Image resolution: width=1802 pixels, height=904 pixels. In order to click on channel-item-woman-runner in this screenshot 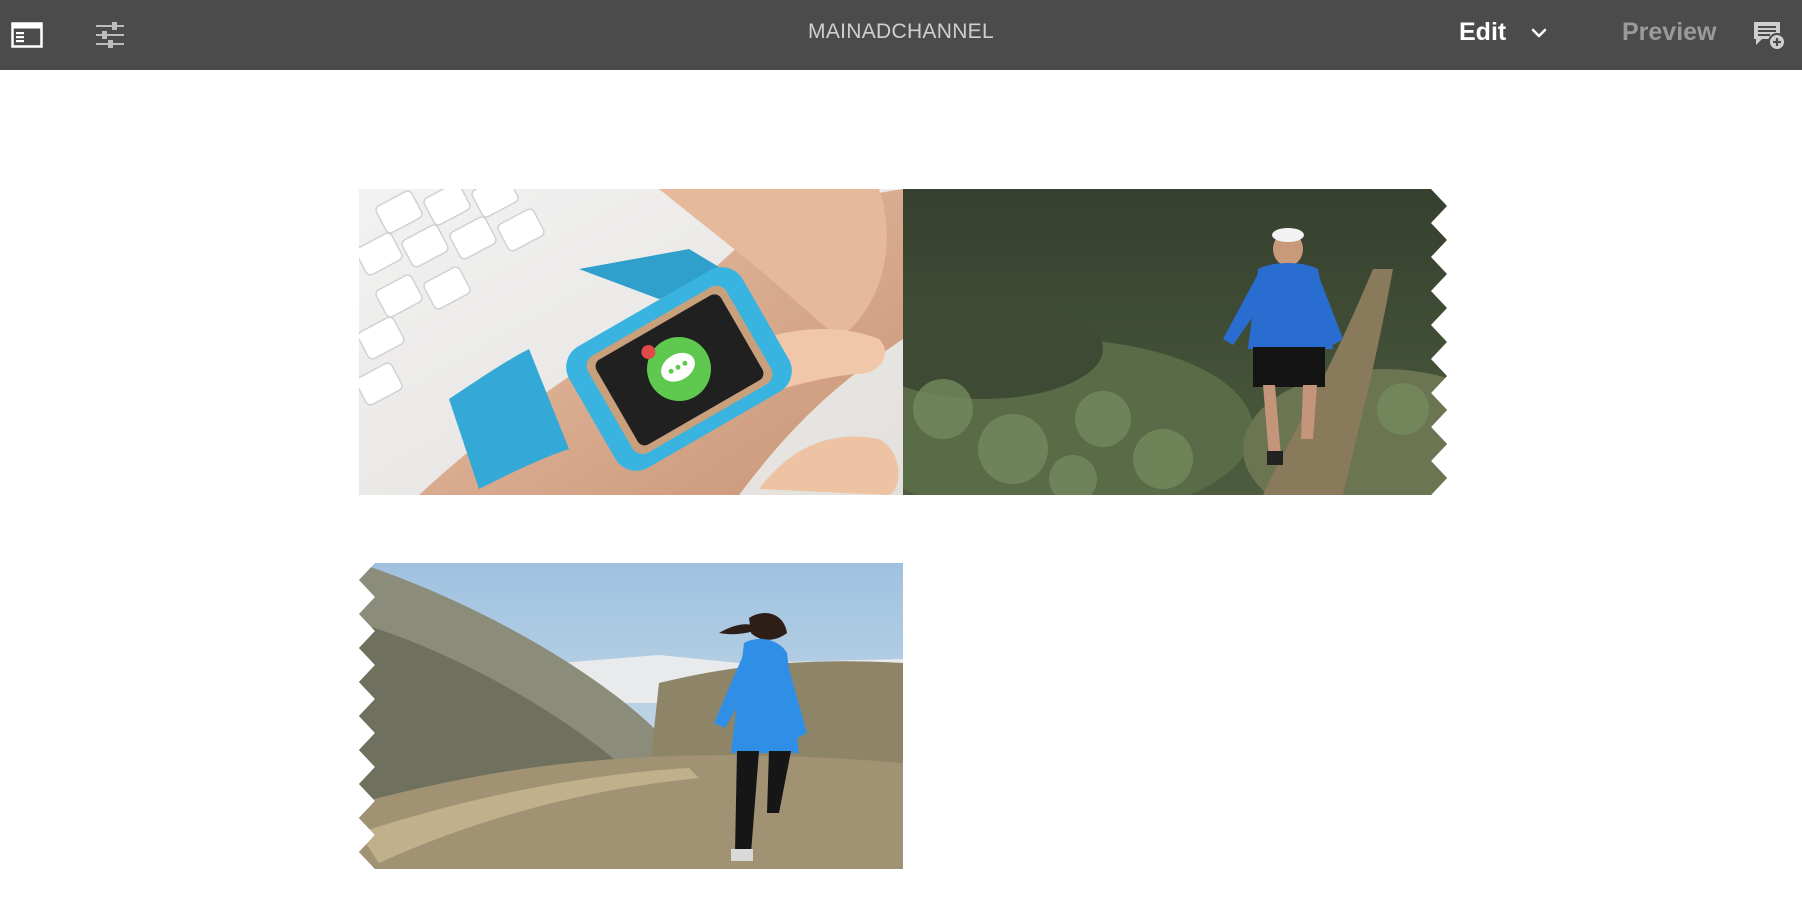, I will do `click(631, 716)`.